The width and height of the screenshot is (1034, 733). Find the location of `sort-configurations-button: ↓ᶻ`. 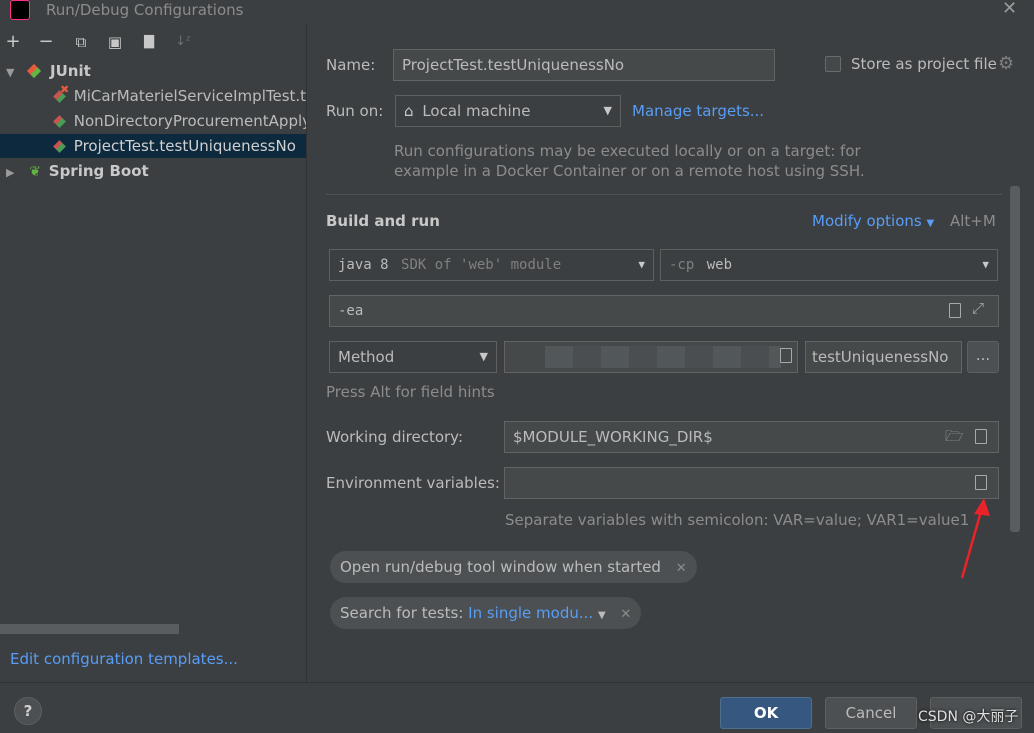

sort-configurations-button: ↓ᶻ is located at coordinates (183, 43).